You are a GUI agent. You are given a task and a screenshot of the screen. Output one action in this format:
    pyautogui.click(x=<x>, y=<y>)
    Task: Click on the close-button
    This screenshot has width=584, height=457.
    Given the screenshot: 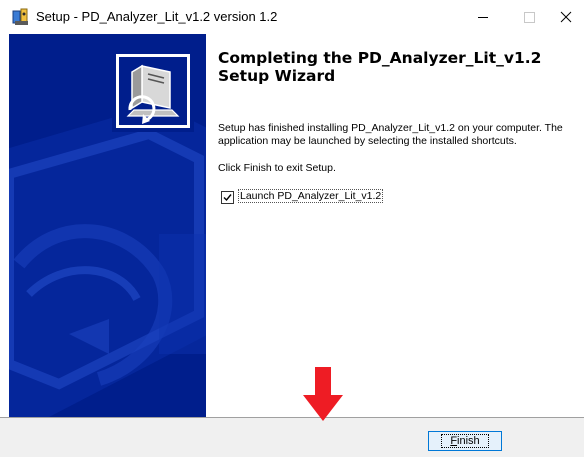 What is the action you would take?
    pyautogui.click(x=566, y=17)
    